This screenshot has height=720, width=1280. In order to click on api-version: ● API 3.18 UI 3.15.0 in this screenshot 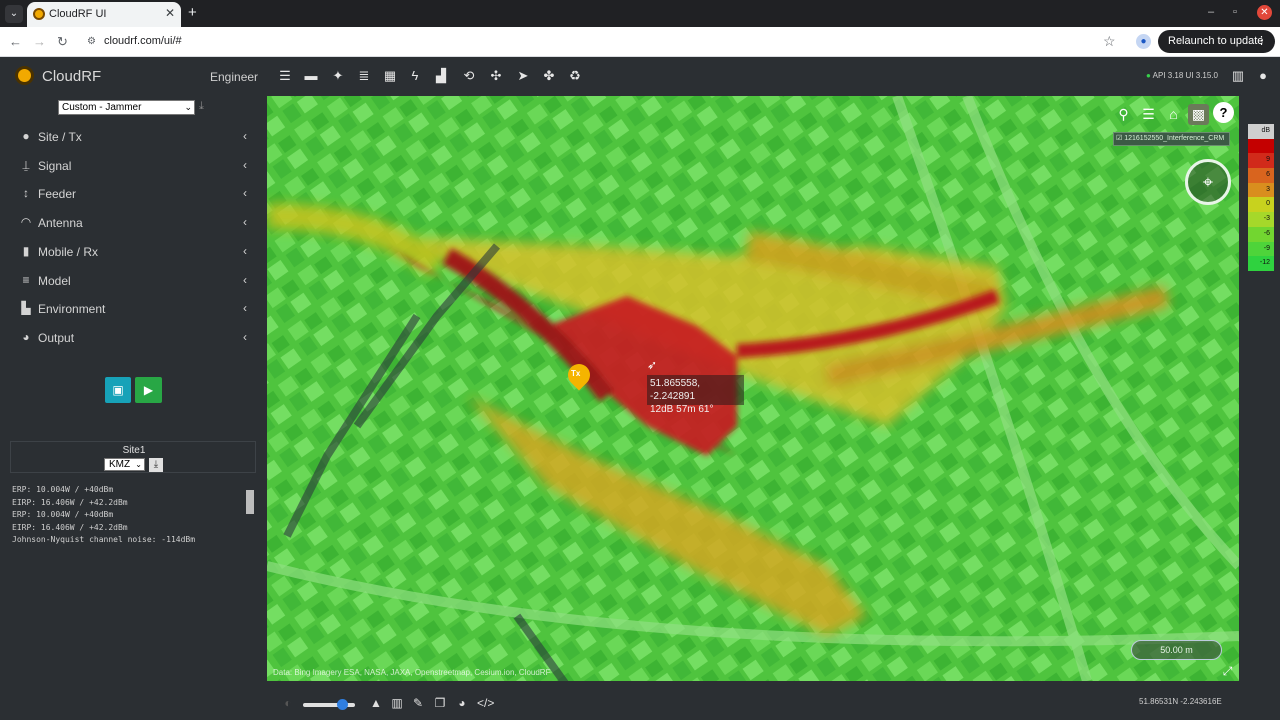, I will do `click(1182, 75)`.